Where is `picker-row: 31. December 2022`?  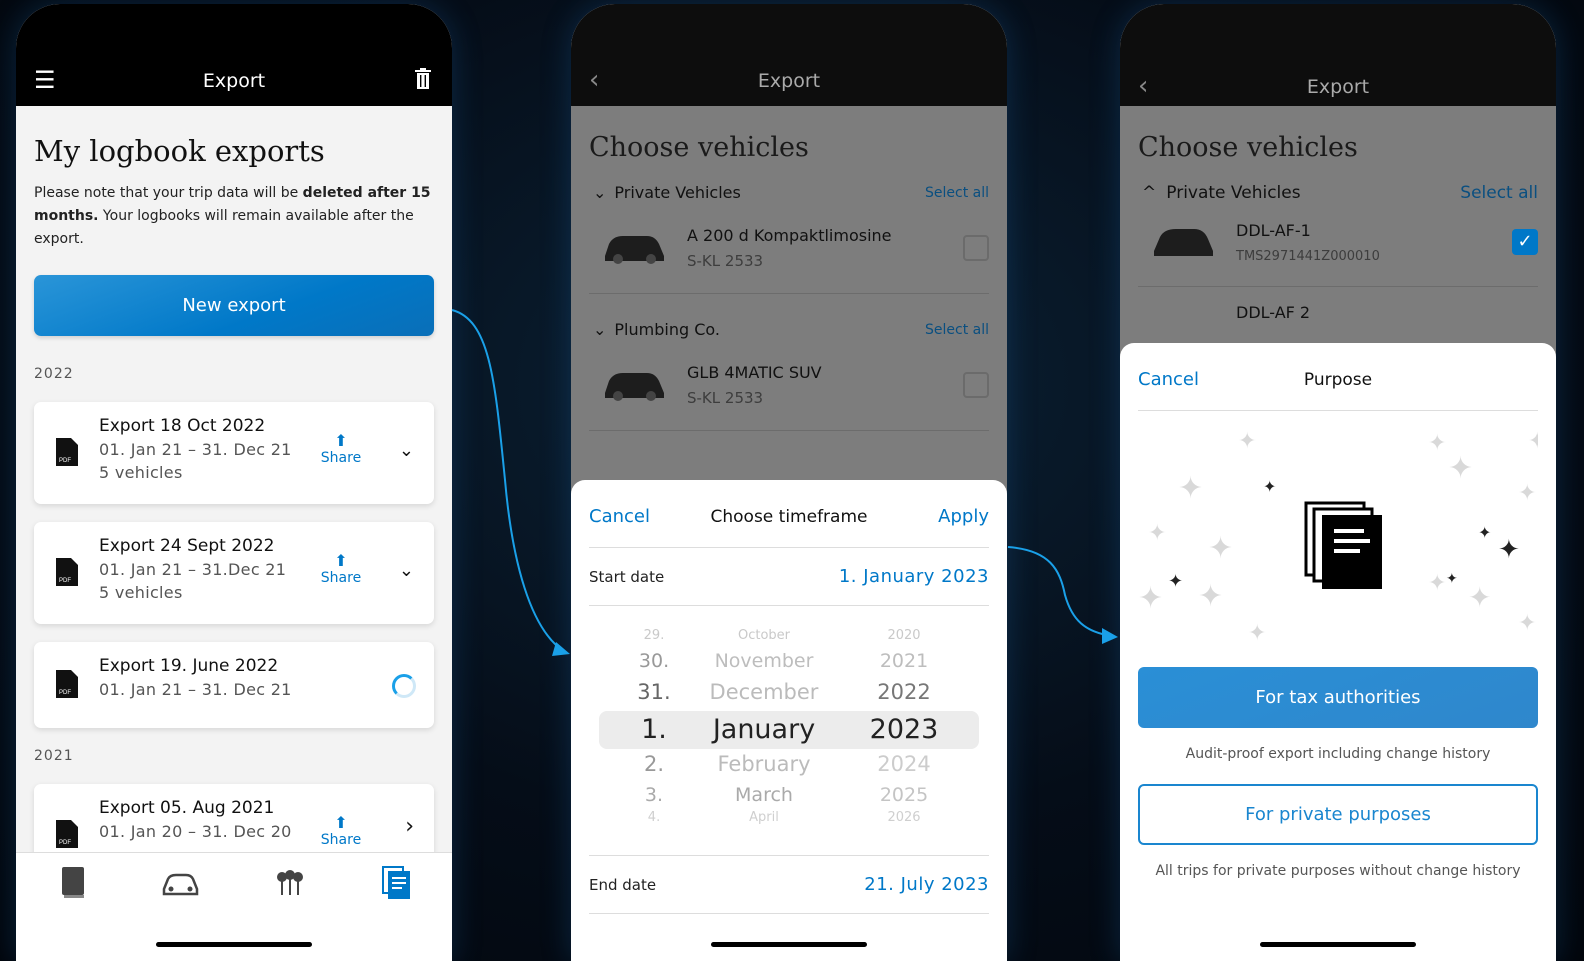
picker-row: 31. December 2022 is located at coordinates (784, 692).